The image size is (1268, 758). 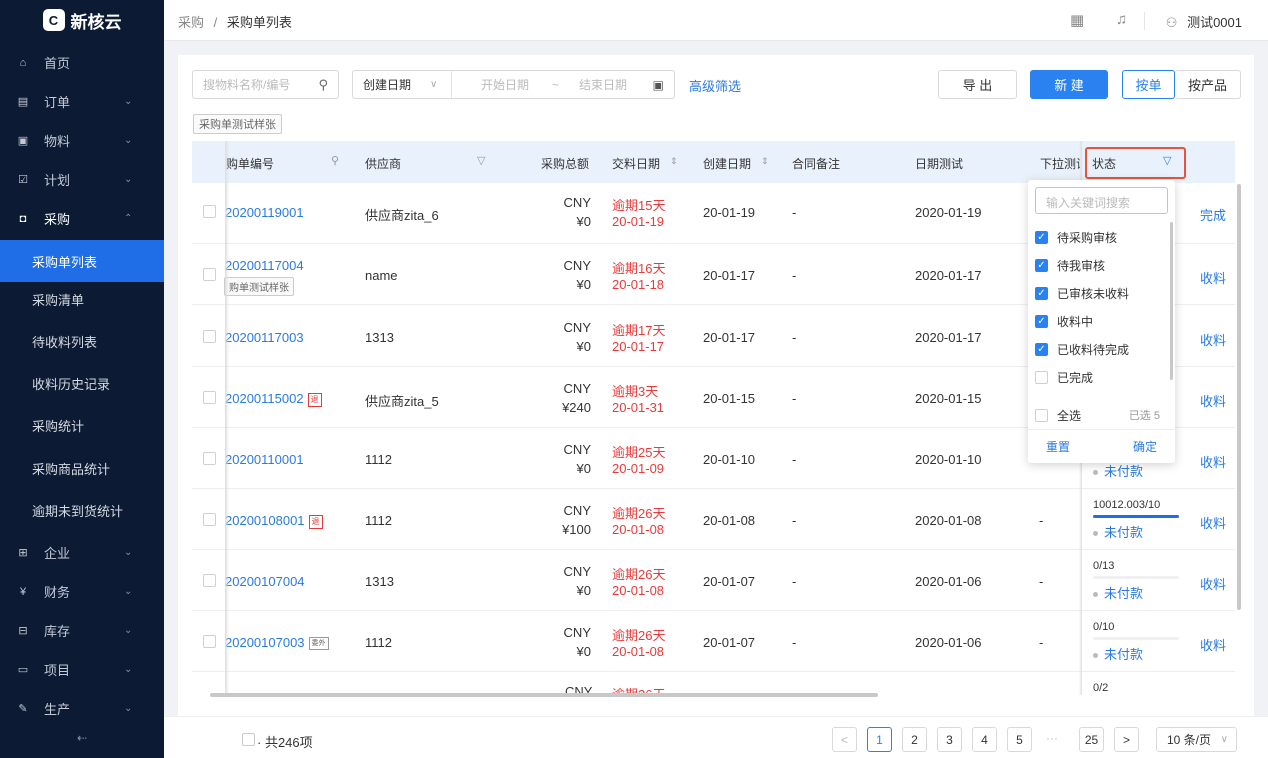 What do you see at coordinates (1148, 84) in the screenshot?
I see `view-by-order-button: 按单` at bounding box center [1148, 84].